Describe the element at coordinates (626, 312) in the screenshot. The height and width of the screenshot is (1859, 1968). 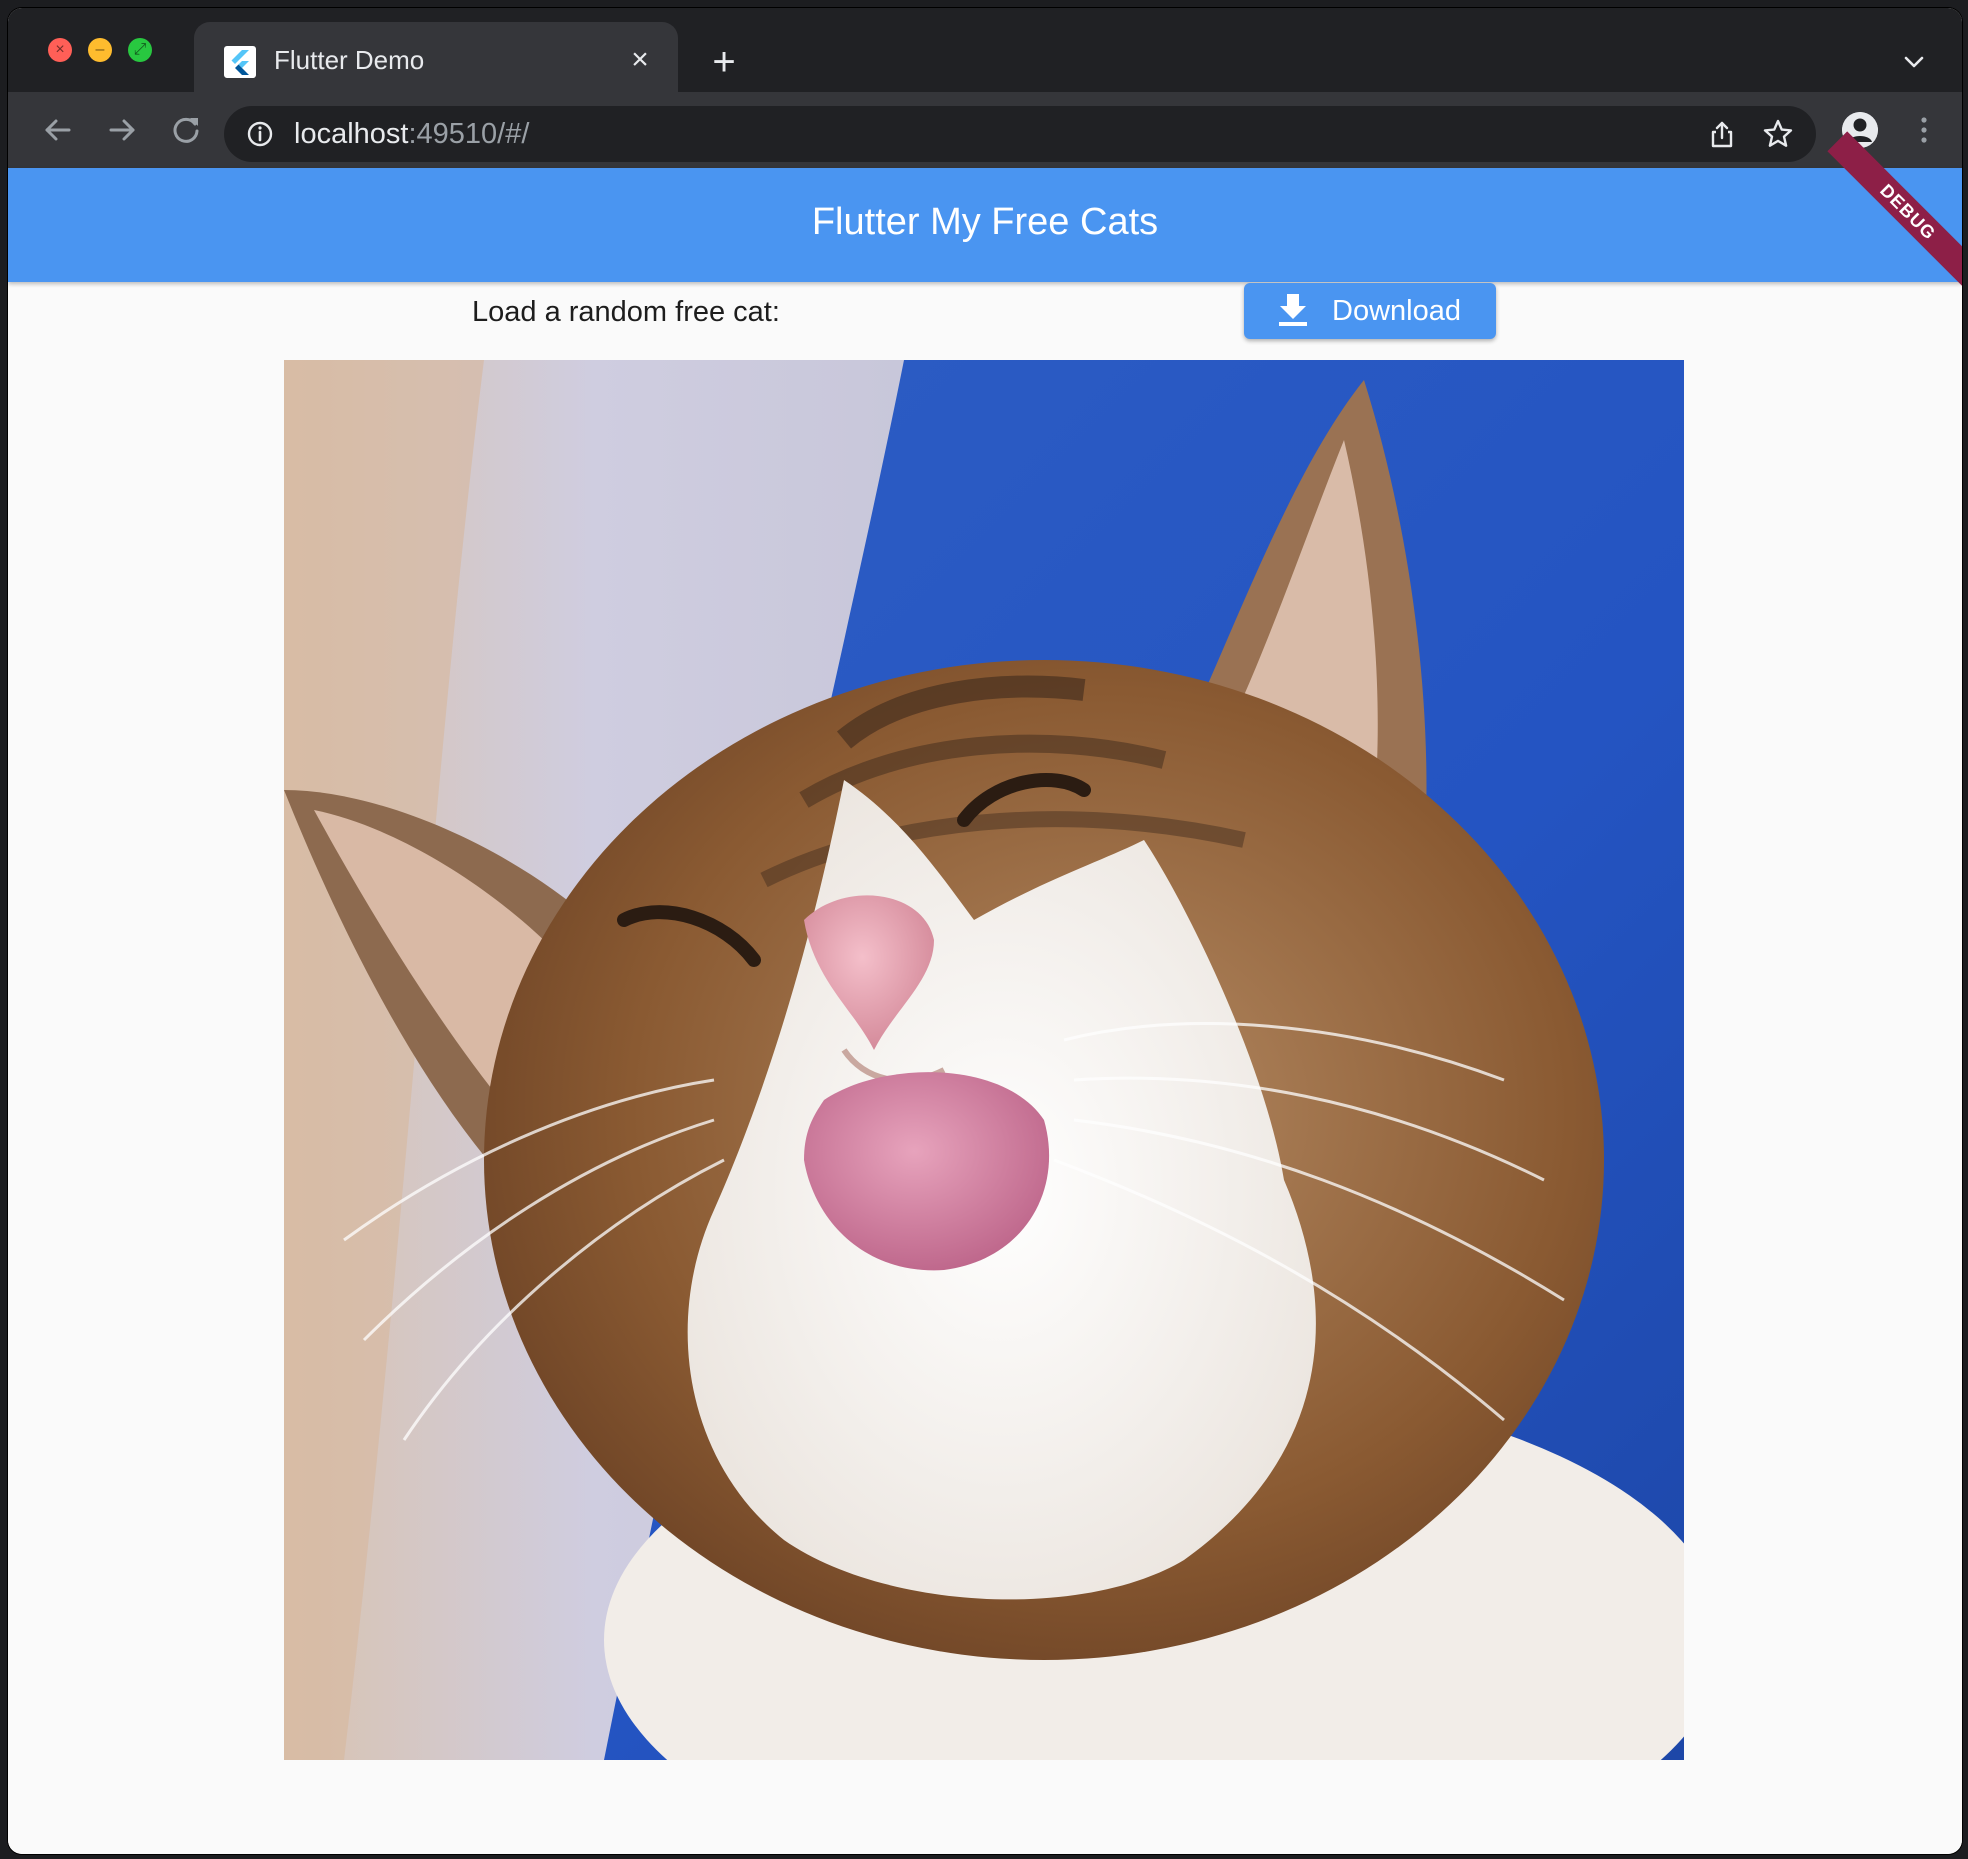
I see `load-cat-label: Load a random free cat:` at that location.